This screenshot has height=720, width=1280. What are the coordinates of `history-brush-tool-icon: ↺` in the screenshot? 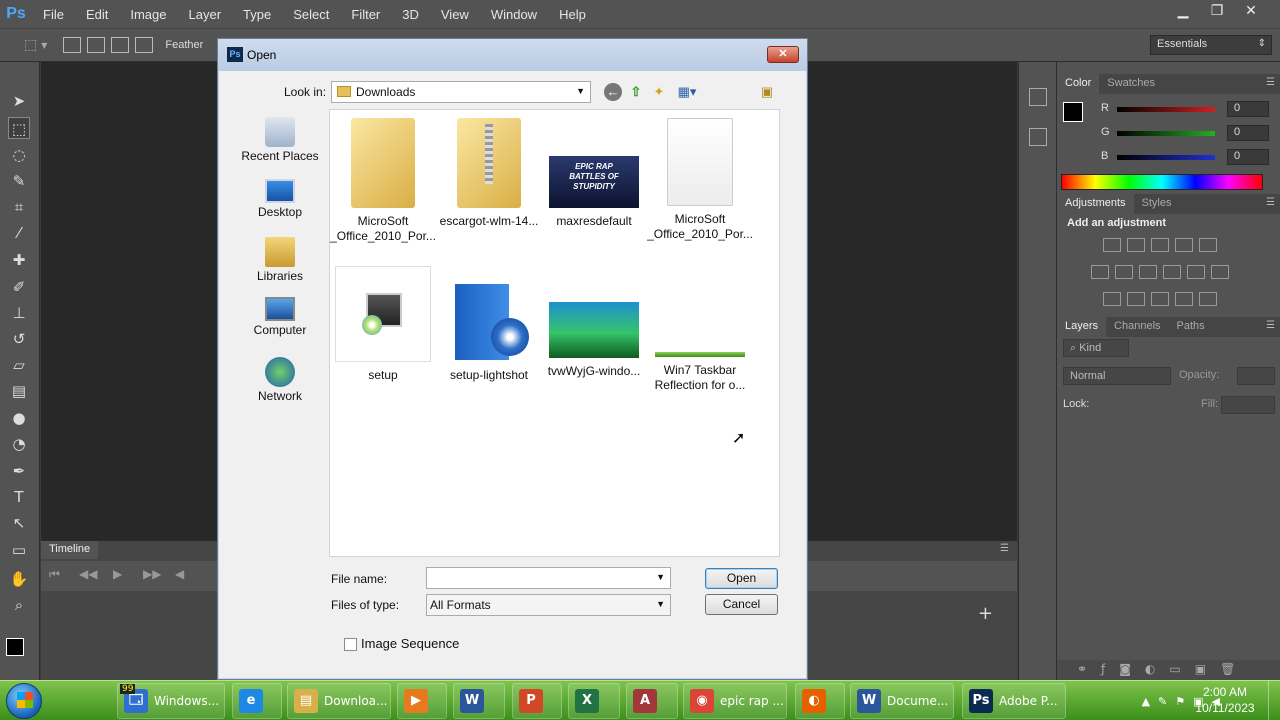 It's located at (19, 339).